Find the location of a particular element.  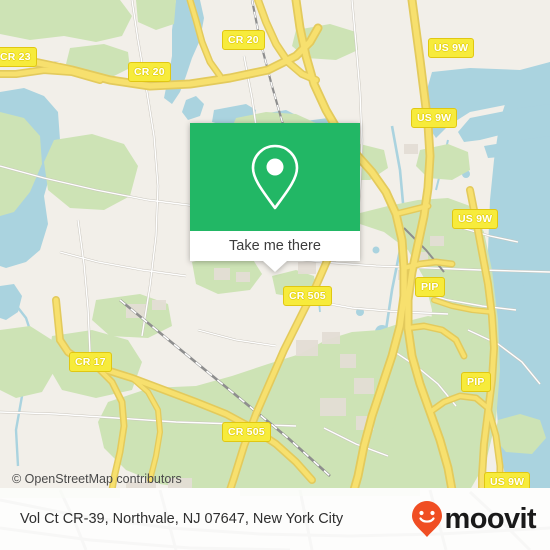

callout-image-panel is located at coordinates (275, 177).